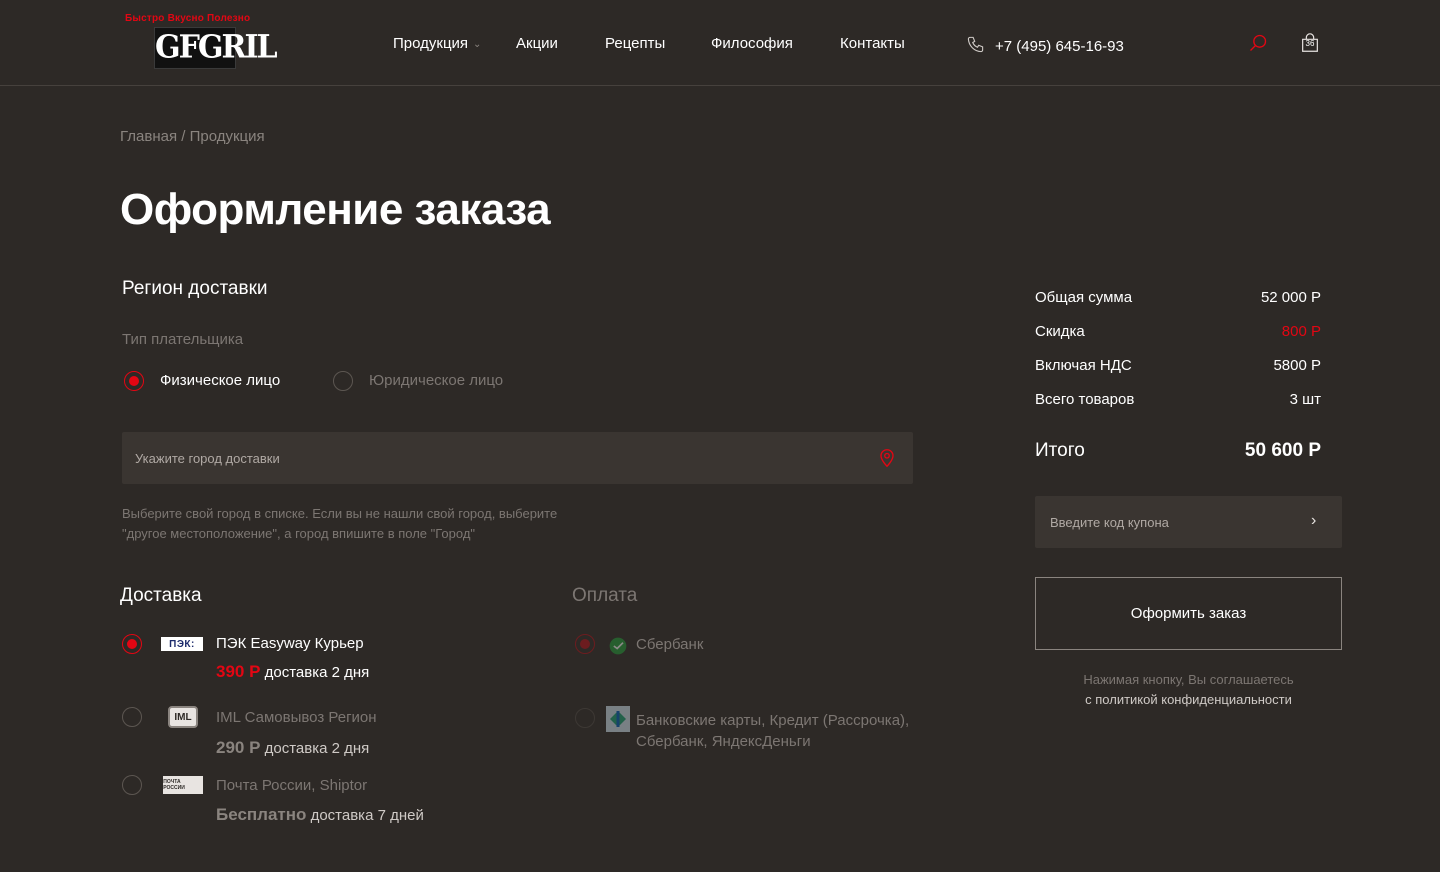 The height and width of the screenshot is (872, 1440). What do you see at coordinates (132, 785) in the screenshot?
I see `delivery-post-radio` at bounding box center [132, 785].